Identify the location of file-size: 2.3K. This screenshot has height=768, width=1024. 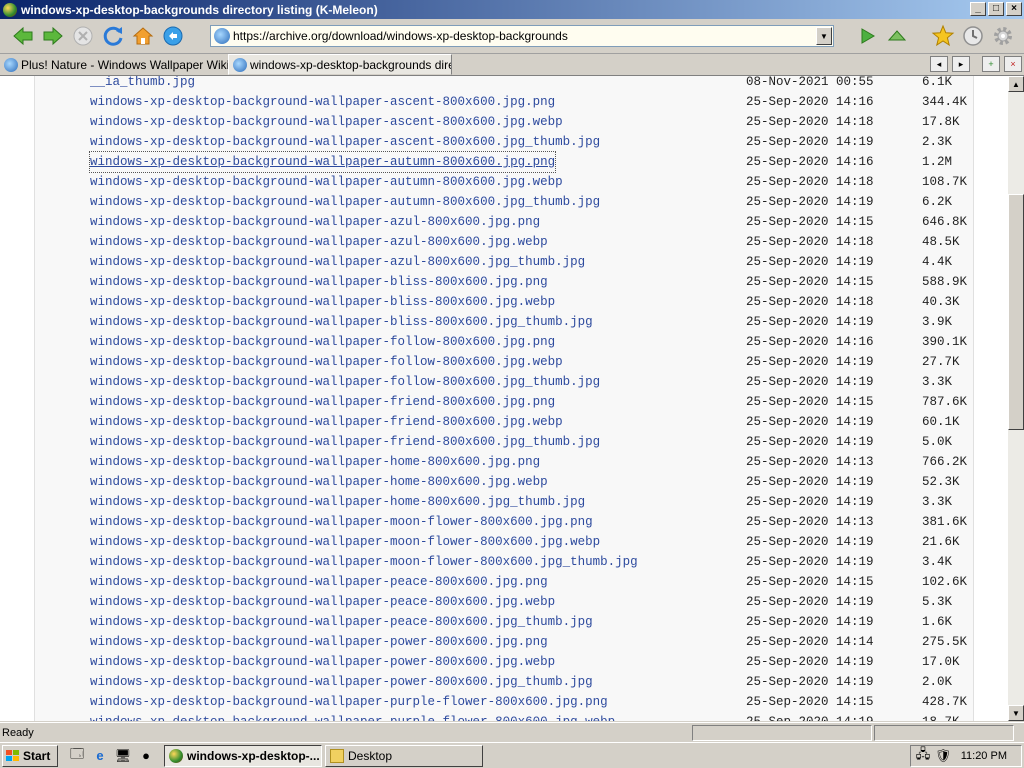
(937, 142).